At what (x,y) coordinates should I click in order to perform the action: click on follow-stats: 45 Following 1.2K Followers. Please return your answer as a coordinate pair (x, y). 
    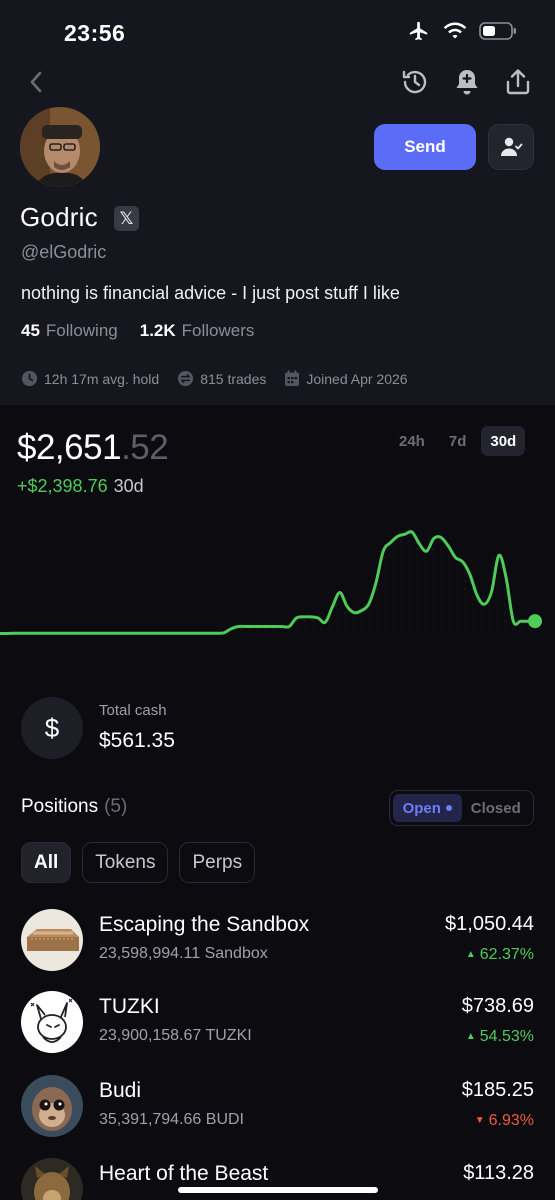
    Looking at the image, I should click on (137, 331).